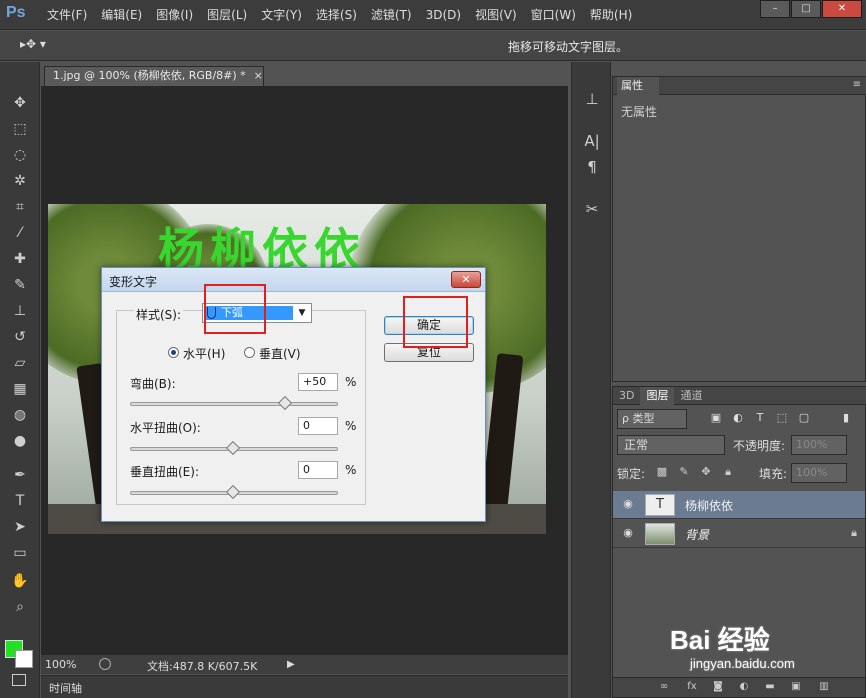  What do you see at coordinates (318, 470) in the screenshot?
I see `vertical-distortion-input: 0` at bounding box center [318, 470].